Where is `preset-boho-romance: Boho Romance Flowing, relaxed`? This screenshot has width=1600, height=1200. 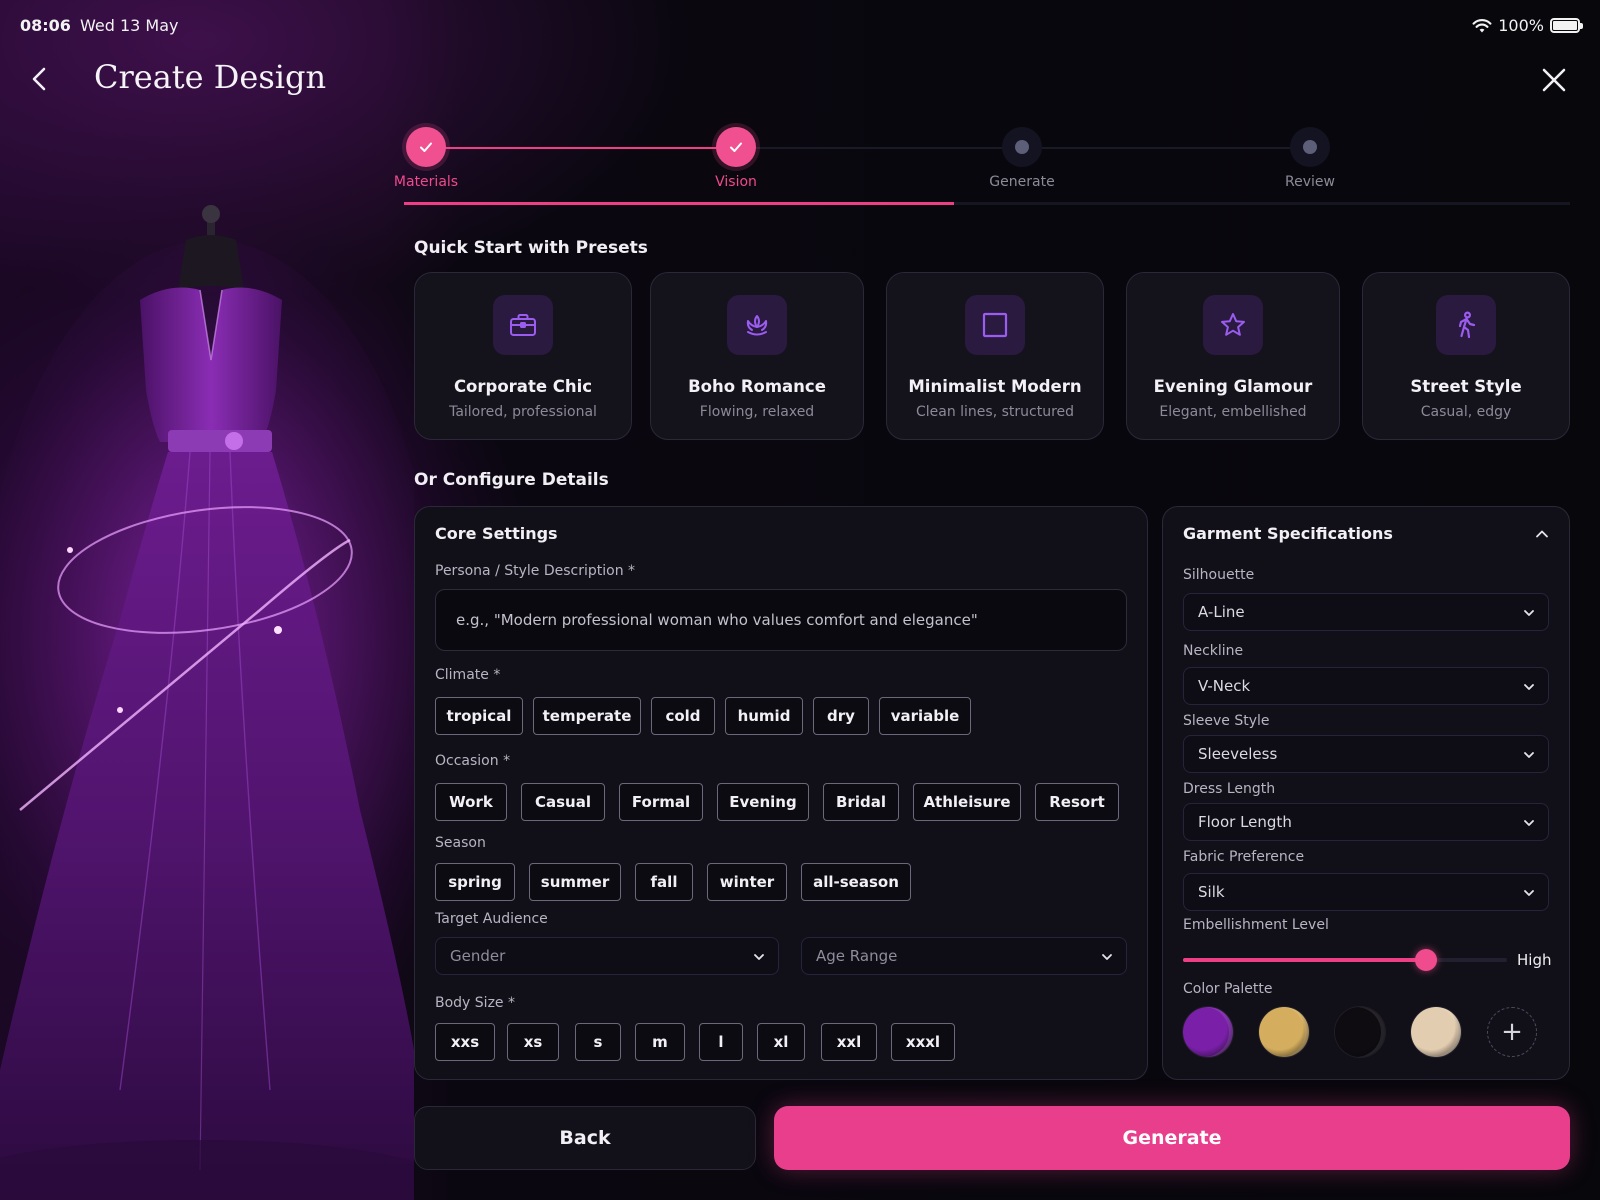
preset-boho-romance: Boho Romance Flowing, relaxed is located at coordinates (757, 356).